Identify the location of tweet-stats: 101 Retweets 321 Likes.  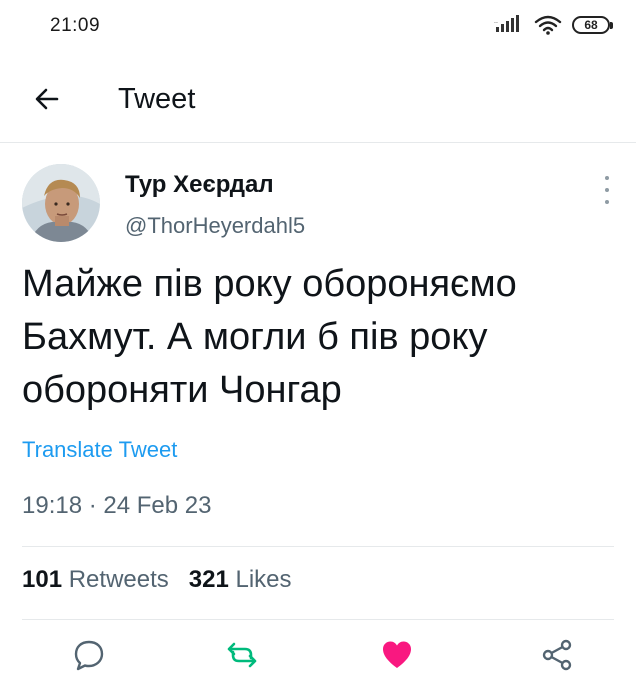
(157, 580).